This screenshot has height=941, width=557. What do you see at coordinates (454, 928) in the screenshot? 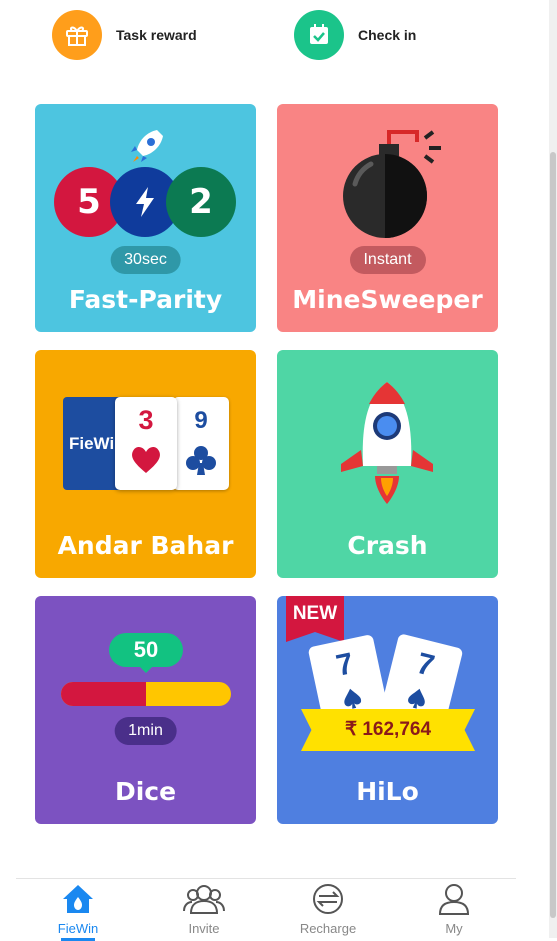
I see `tab-label: My` at bounding box center [454, 928].